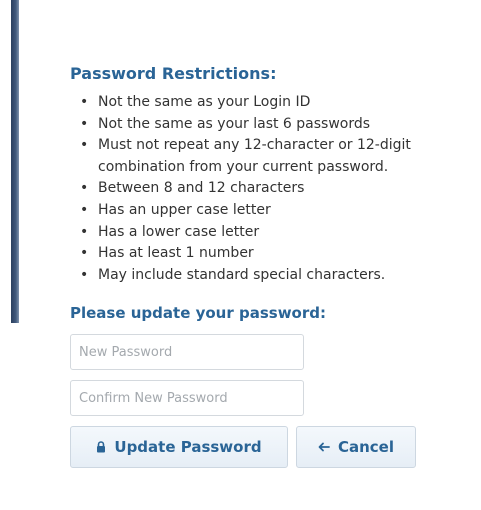  I want to click on restriction-item: • Between 8 and 12 characters, so click(268, 189).